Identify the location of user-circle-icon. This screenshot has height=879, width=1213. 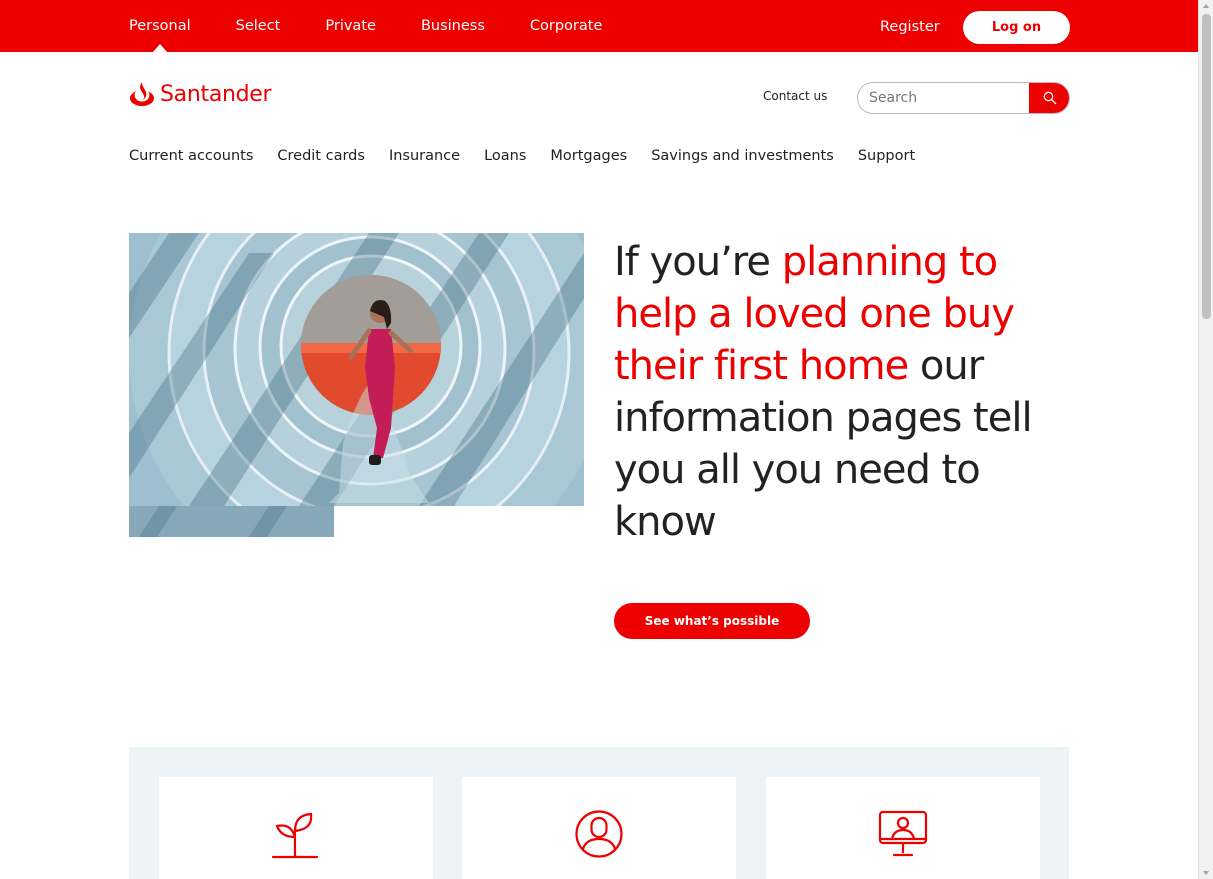
(599, 834).